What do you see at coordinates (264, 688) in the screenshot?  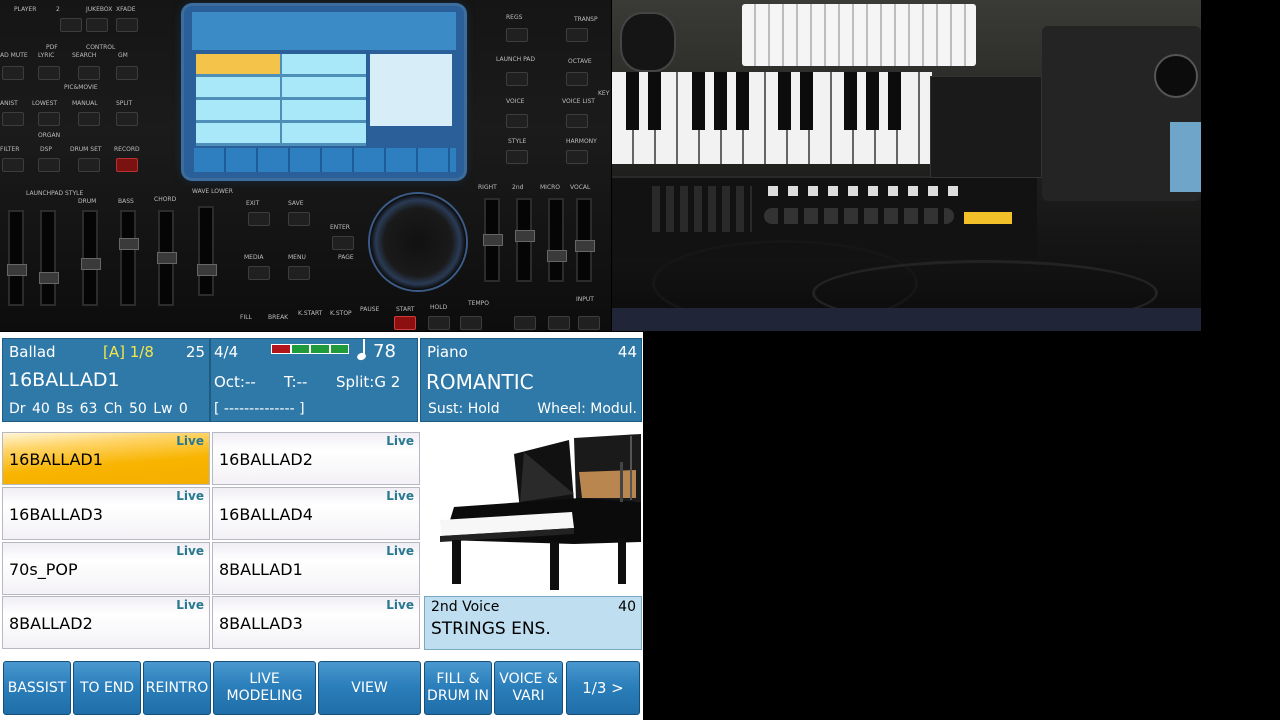 I see `live-modeling-button: LIVE MODELING` at bounding box center [264, 688].